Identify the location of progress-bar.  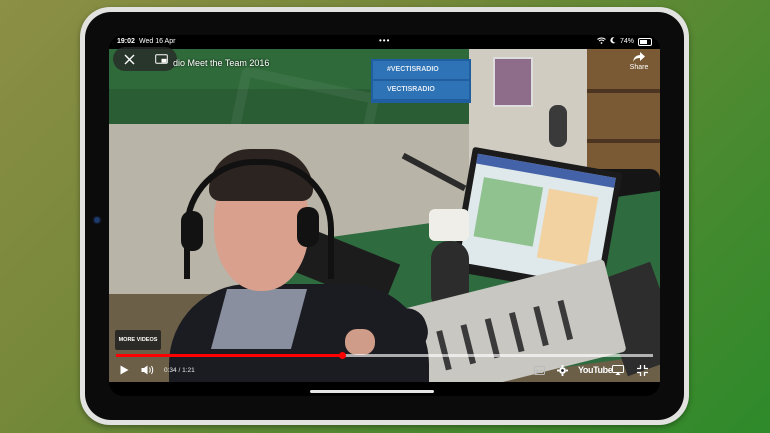
(384, 355).